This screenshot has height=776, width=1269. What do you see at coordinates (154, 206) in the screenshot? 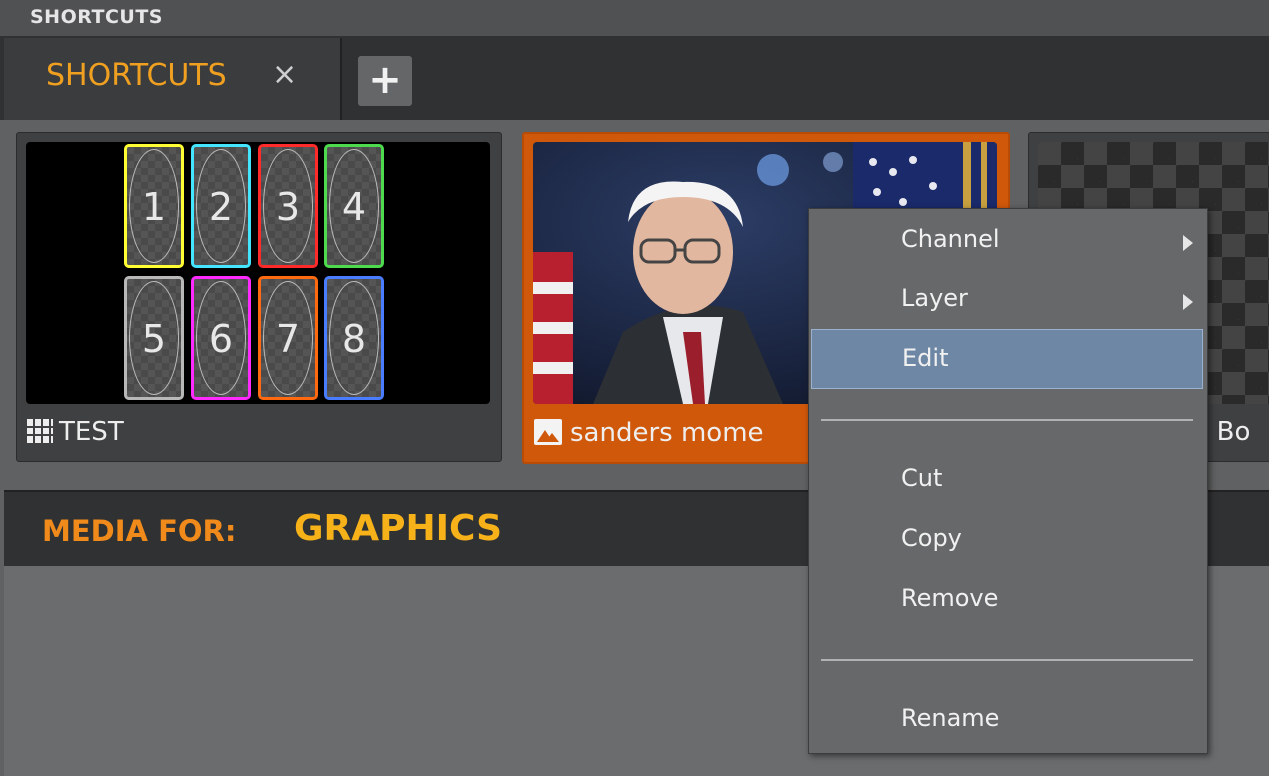
I see `layout-cell: 1` at bounding box center [154, 206].